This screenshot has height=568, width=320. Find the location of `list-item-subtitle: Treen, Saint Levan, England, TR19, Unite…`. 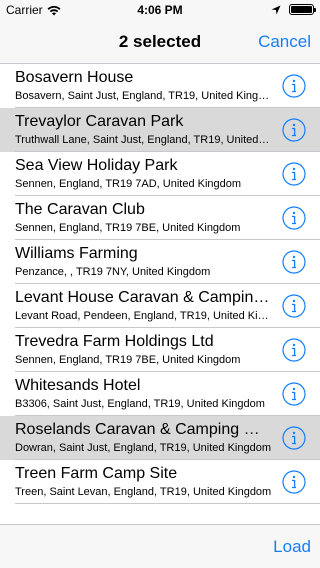

list-item-subtitle: Treen, Saint Levan, England, TR19, Unite… is located at coordinates (143, 492).